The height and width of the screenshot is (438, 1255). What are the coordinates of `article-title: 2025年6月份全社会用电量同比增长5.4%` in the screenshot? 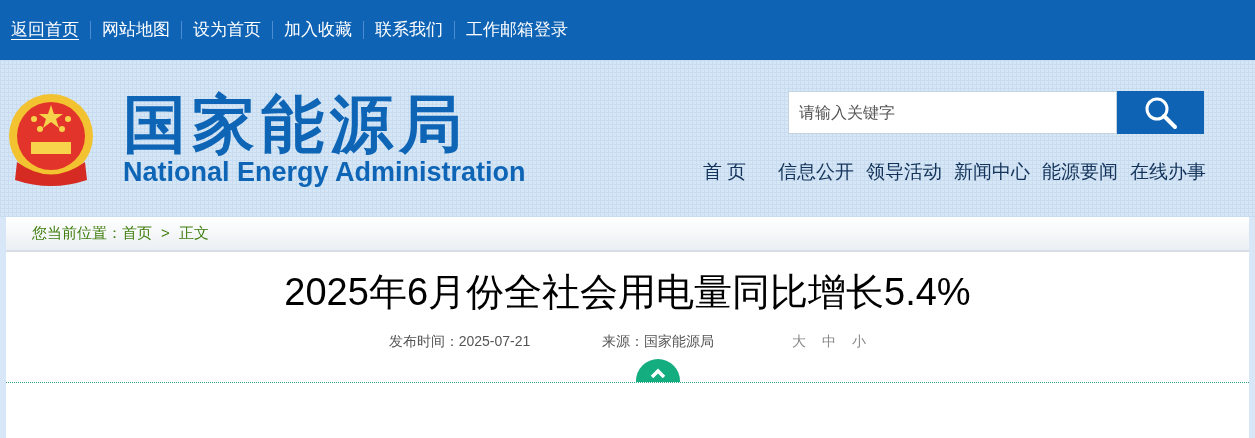 It's located at (627, 292).